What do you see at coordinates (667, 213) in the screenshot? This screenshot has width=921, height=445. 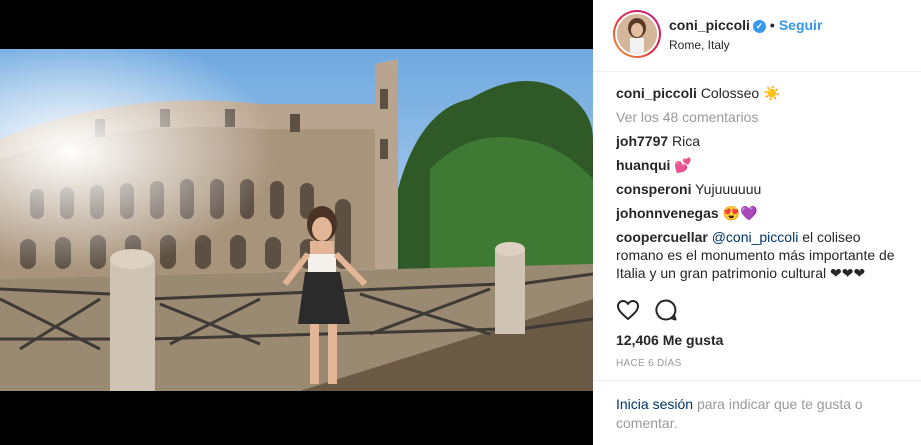 I see `comment-username: johonnvenegas` at bounding box center [667, 213].